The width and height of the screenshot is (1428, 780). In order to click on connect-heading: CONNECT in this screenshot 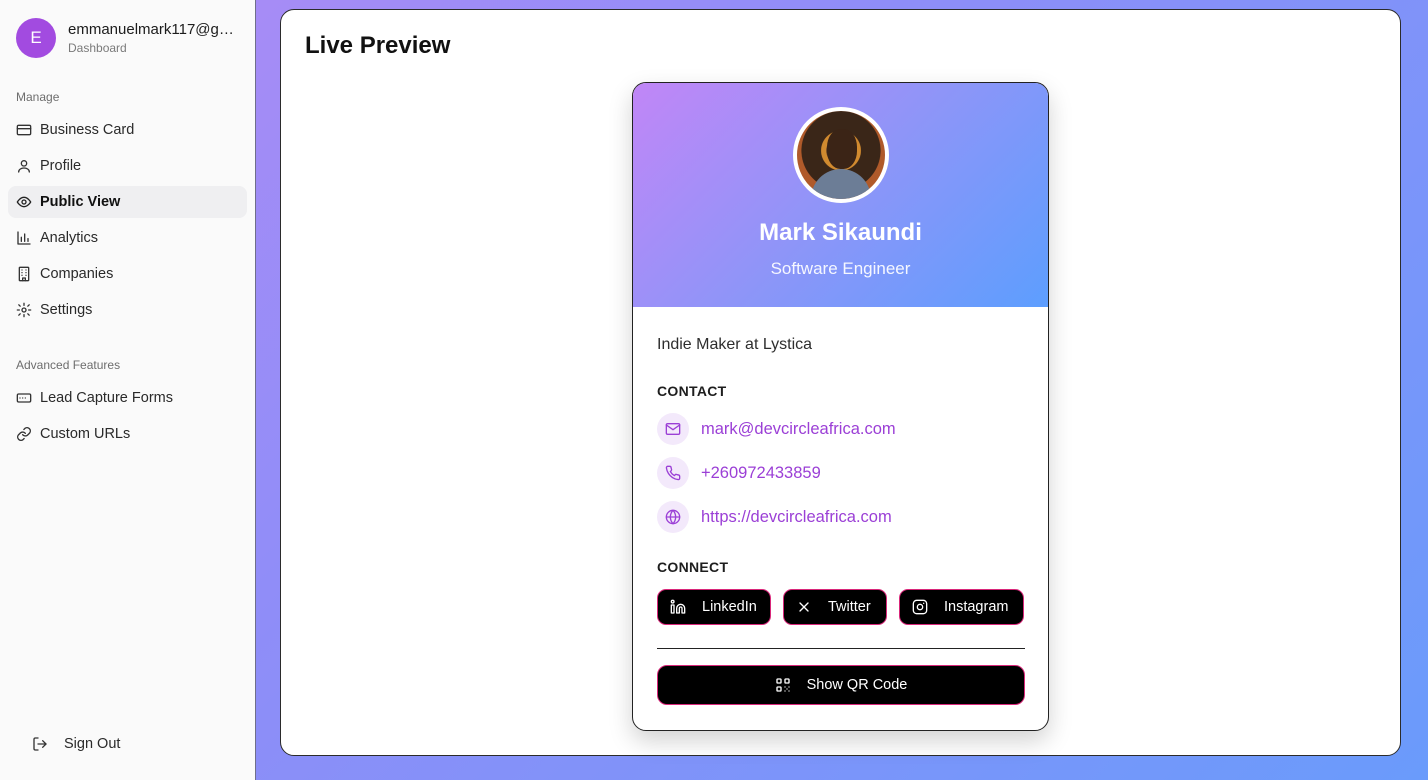, I will do `click(693, 567)`.